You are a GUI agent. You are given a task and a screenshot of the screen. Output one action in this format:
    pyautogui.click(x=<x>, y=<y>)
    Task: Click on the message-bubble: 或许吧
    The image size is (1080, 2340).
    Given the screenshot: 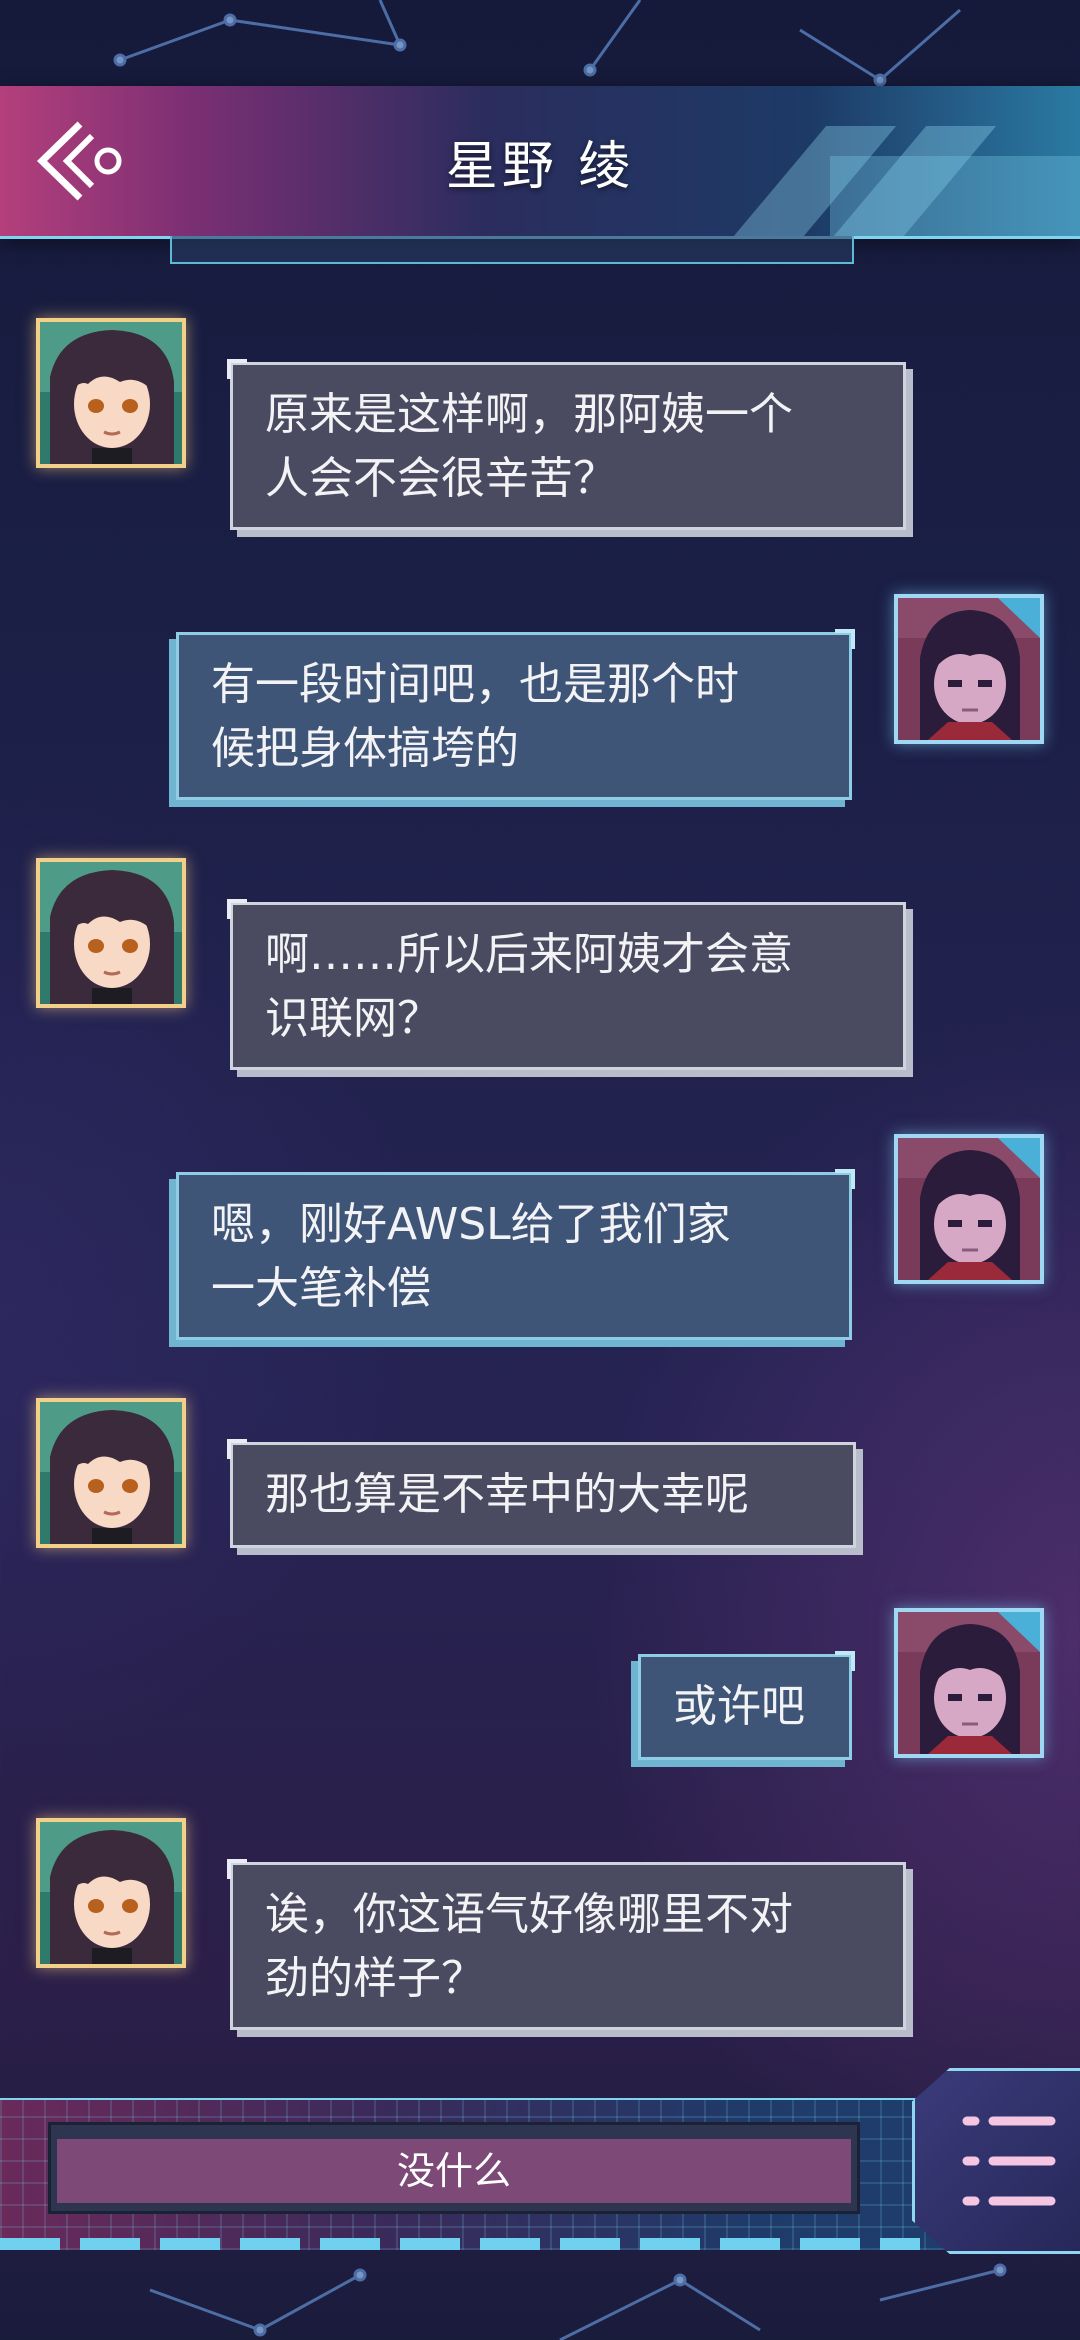 What is the action you would take?
    pyautogui.click(x=746, y=1705)
    